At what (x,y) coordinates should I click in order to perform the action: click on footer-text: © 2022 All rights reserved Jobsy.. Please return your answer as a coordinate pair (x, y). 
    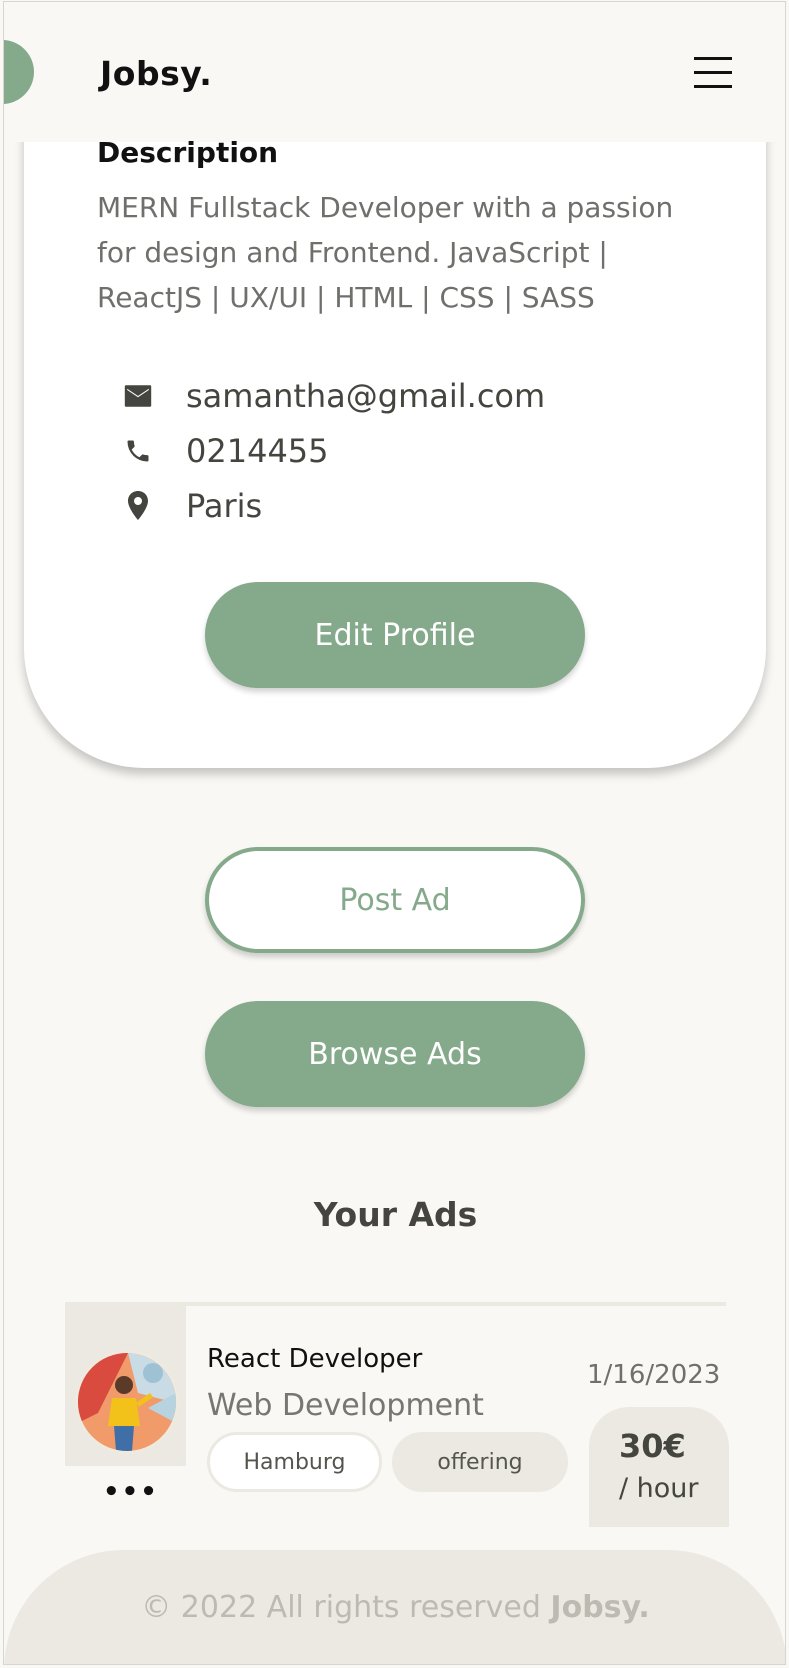
    Looking at the image, I should click on (394, 1607).